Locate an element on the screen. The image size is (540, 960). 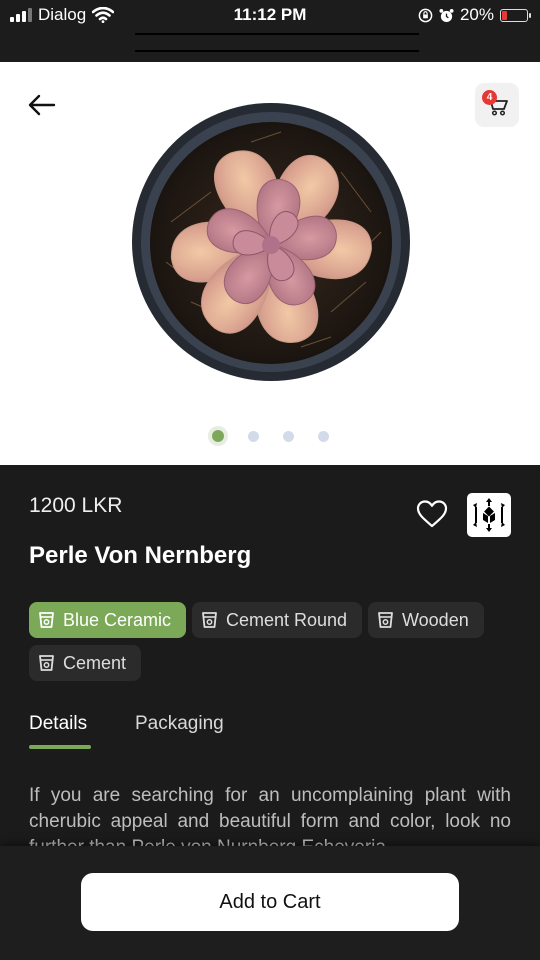
status-bar: Dialog 11:12 PM 20% is located at coordinates (270, 31).